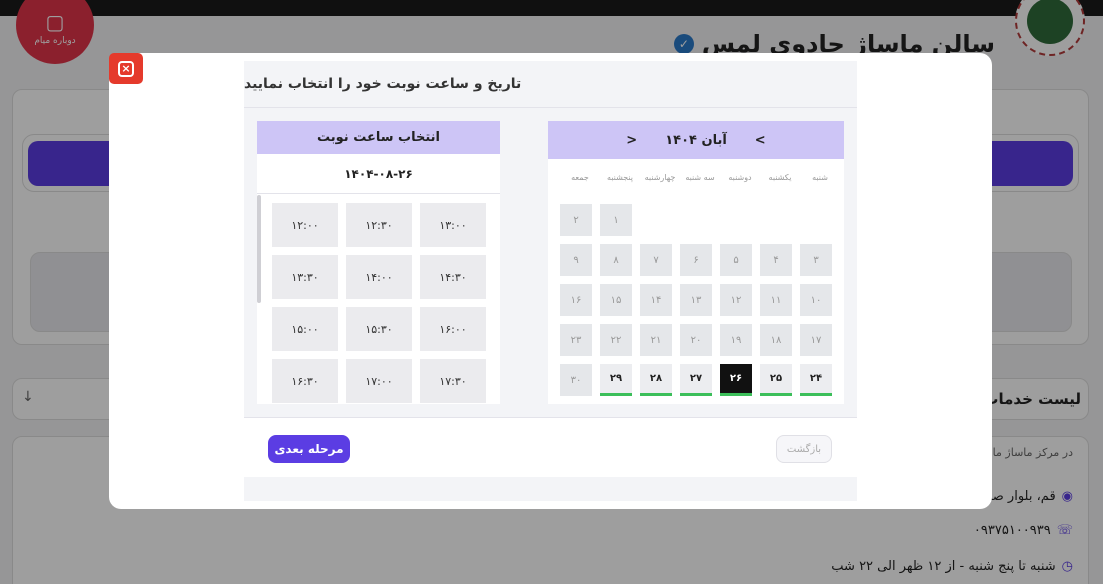  I want to click on calendar-day: ۹, so click(576, 260).